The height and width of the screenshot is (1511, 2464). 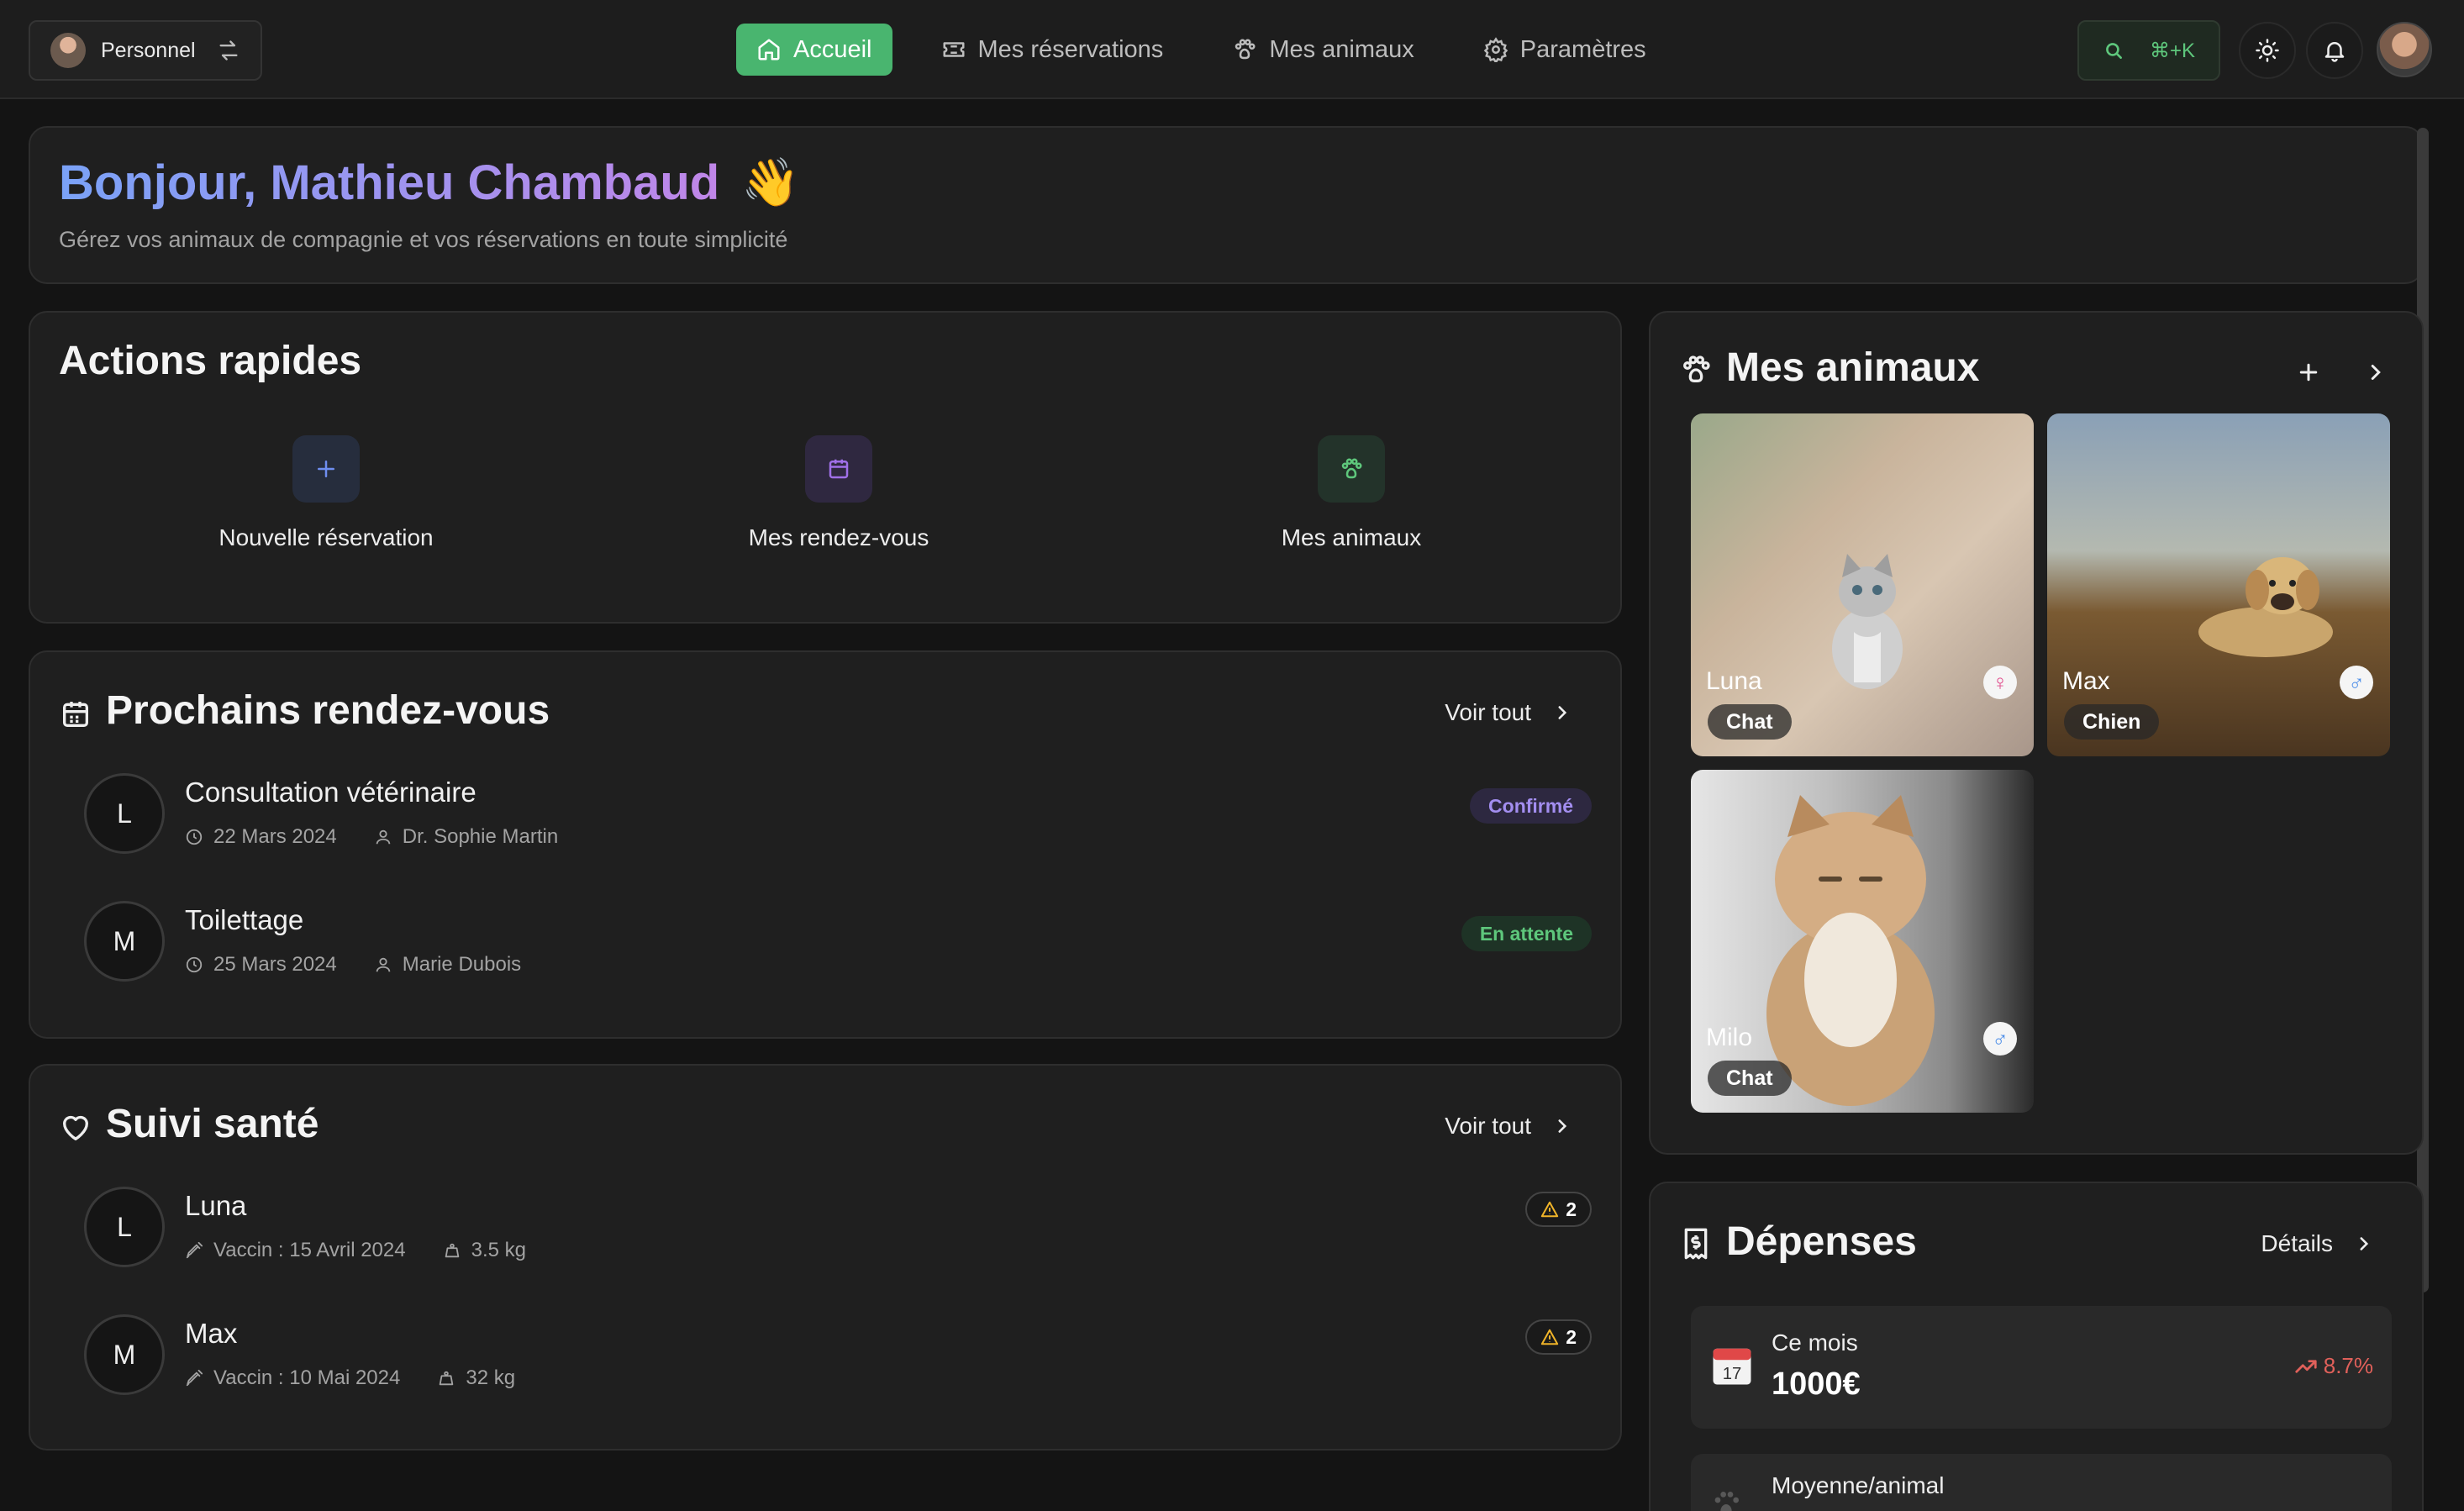 I want to click on quick-action-label: Mes animaux, so click(x=1351, y=537).